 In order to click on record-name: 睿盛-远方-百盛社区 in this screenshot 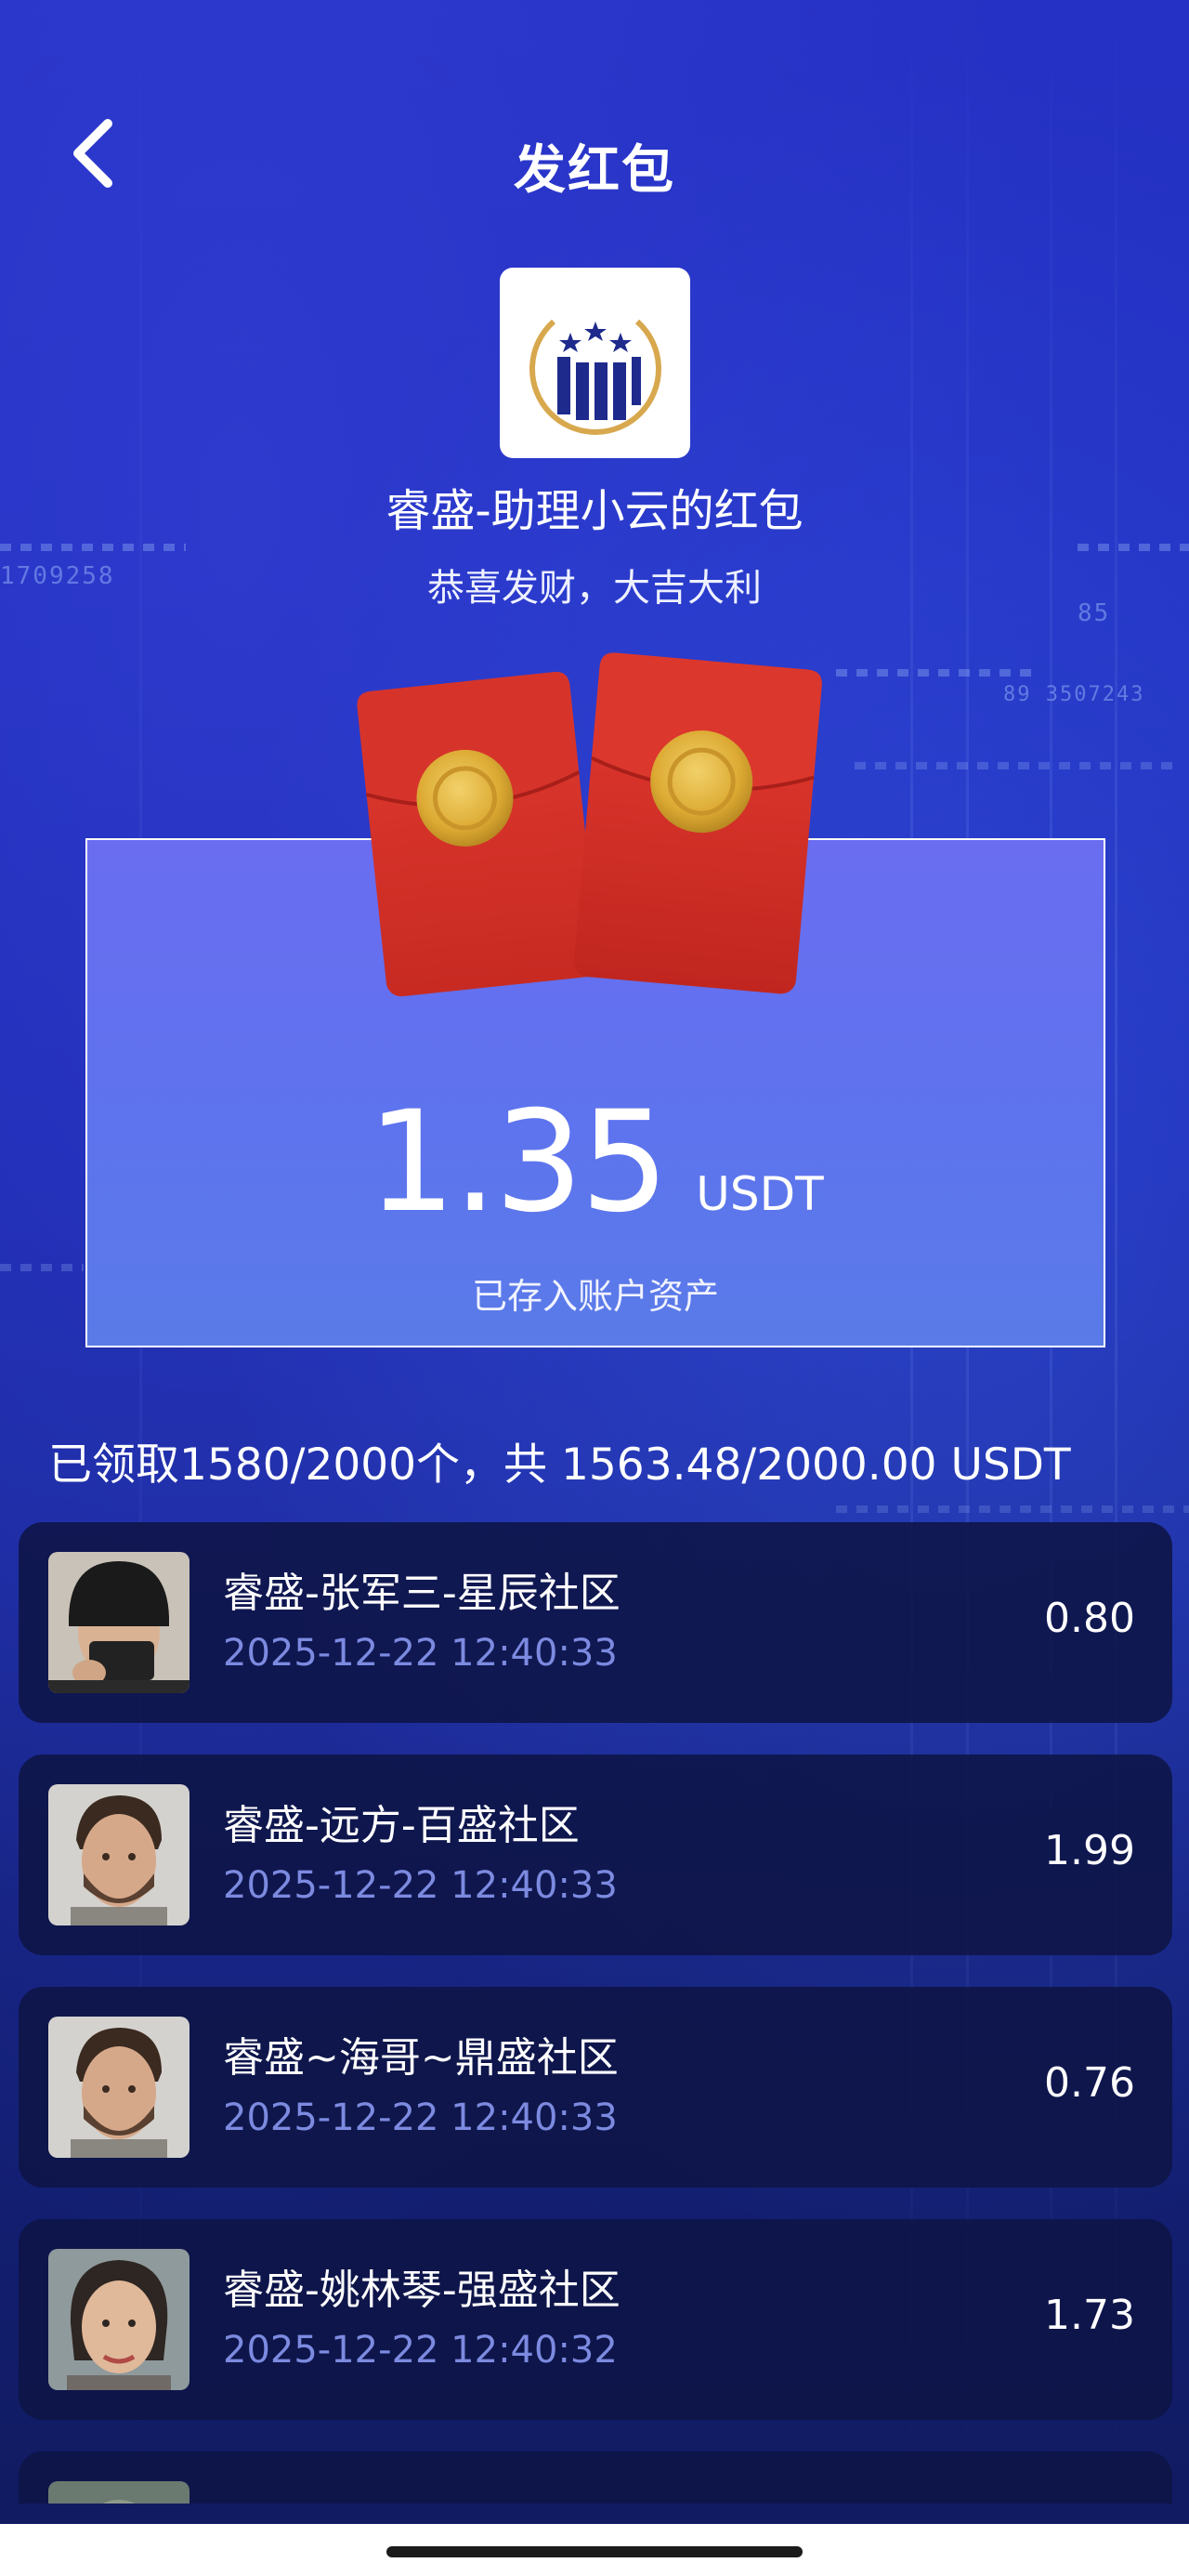, I will do `click(402, 1825)`.